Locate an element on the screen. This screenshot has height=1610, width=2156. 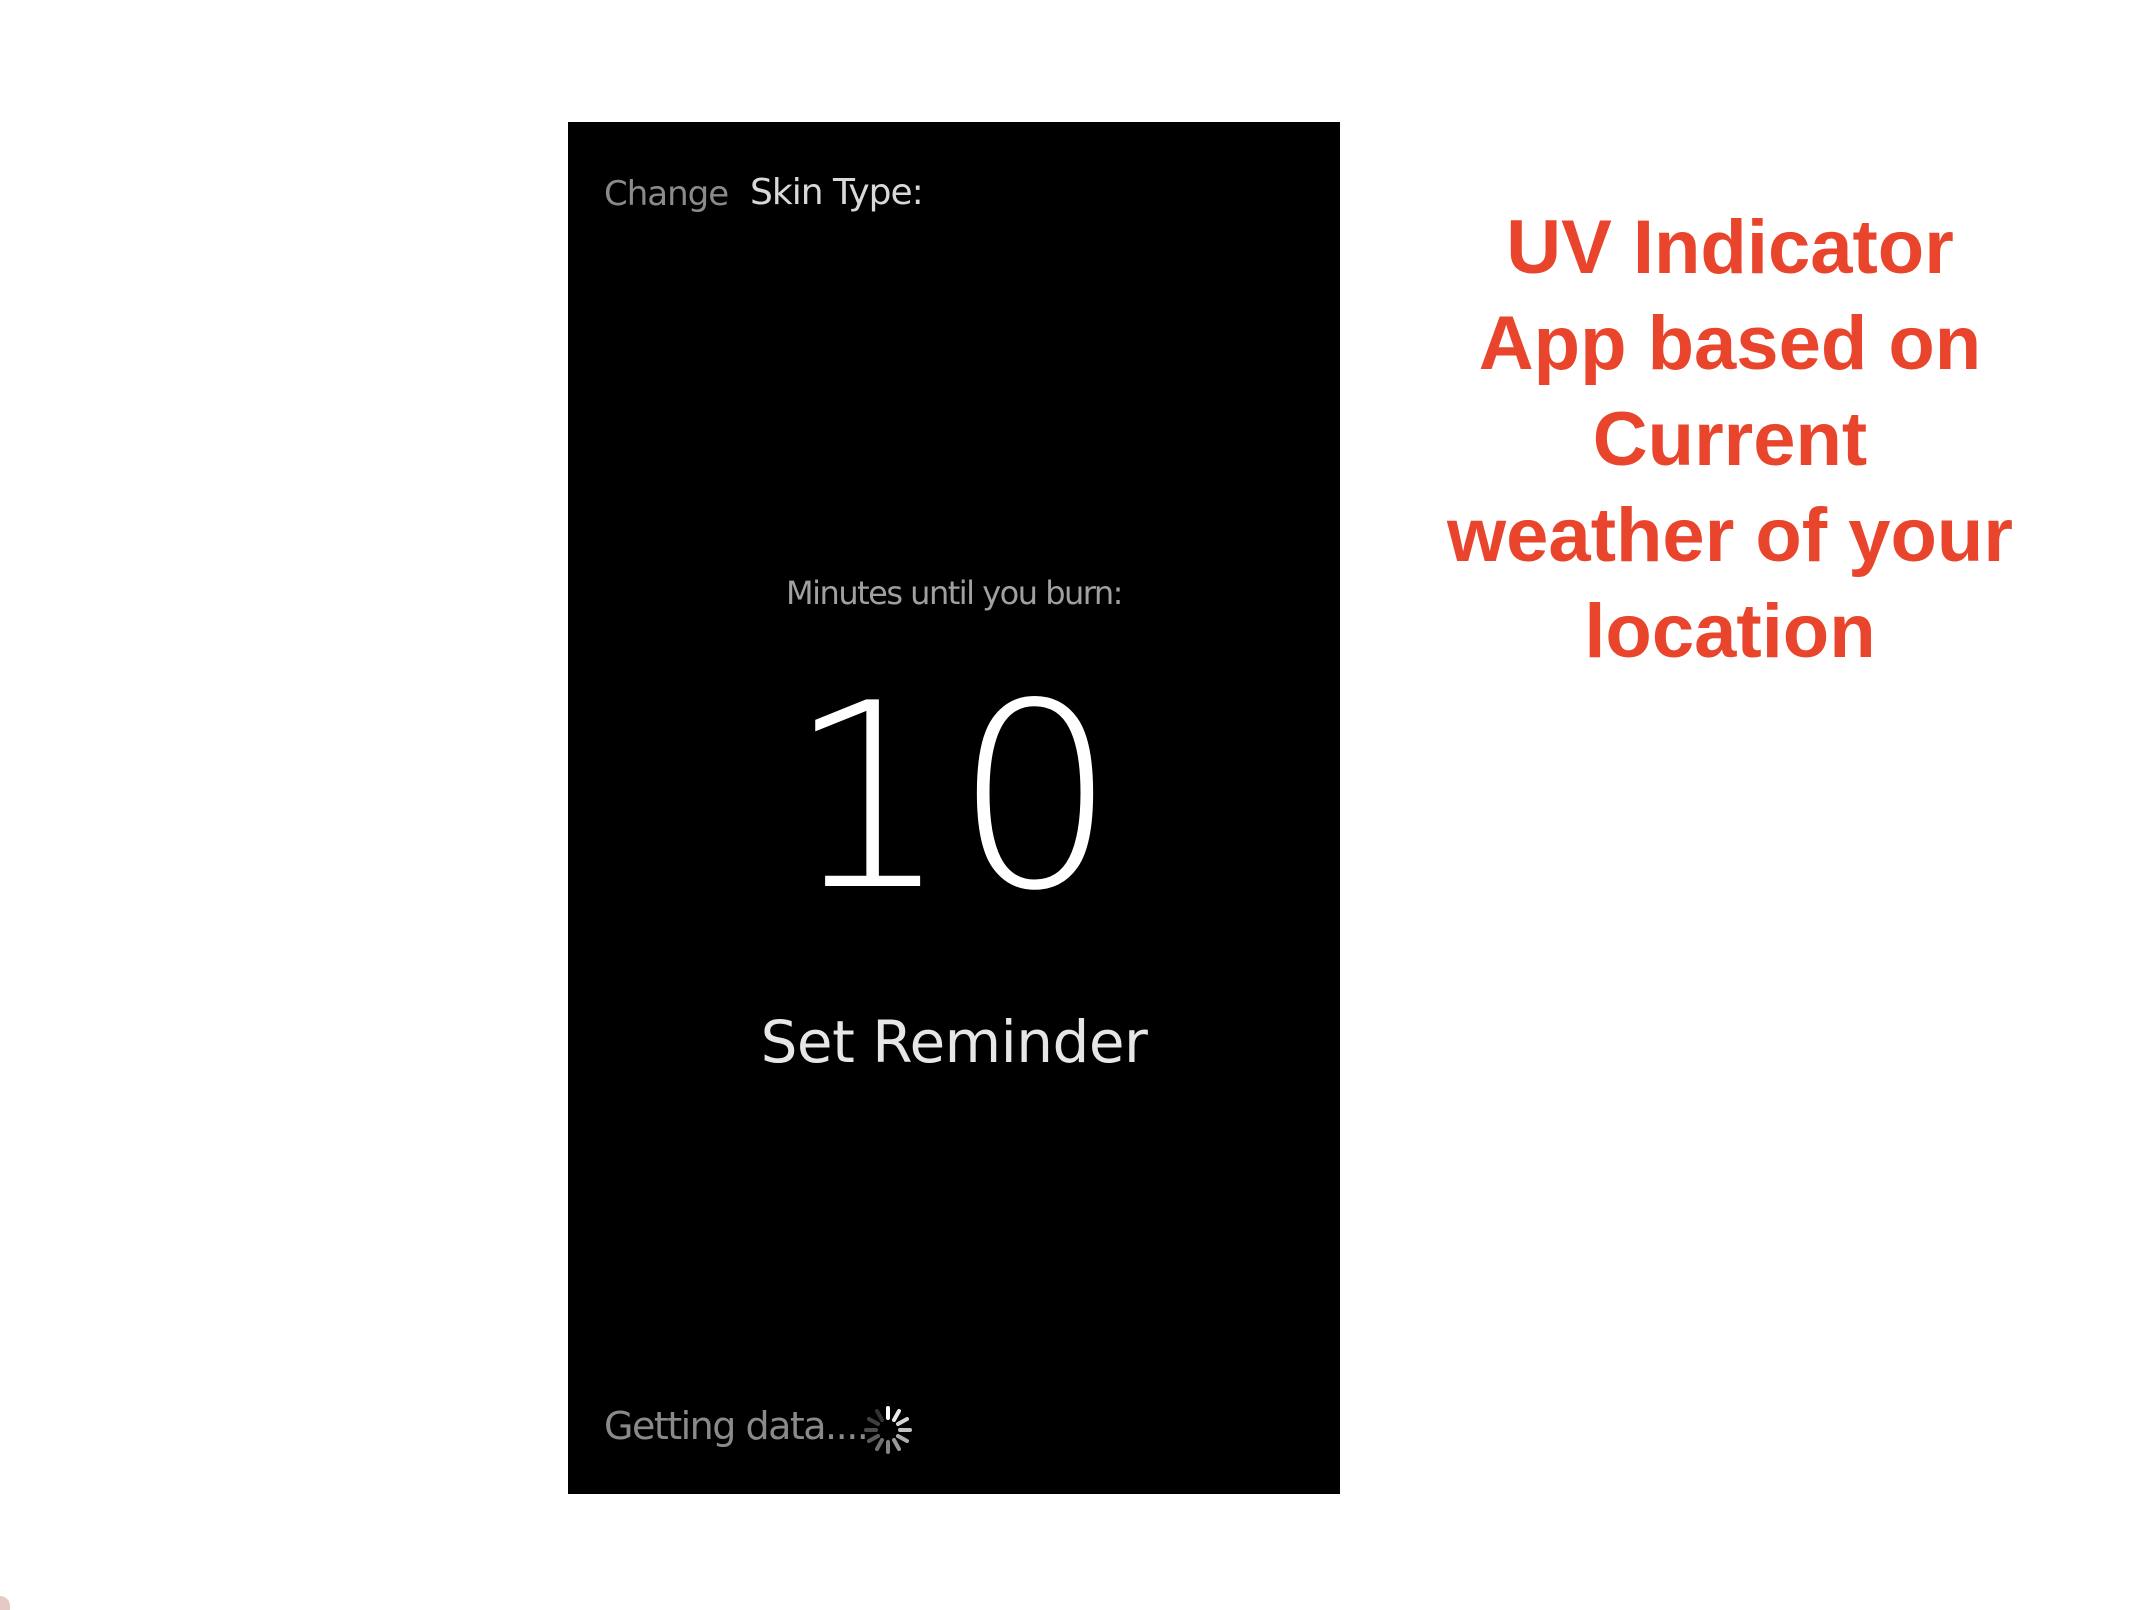
caption-line: location is located at coordinates (1730, 631).